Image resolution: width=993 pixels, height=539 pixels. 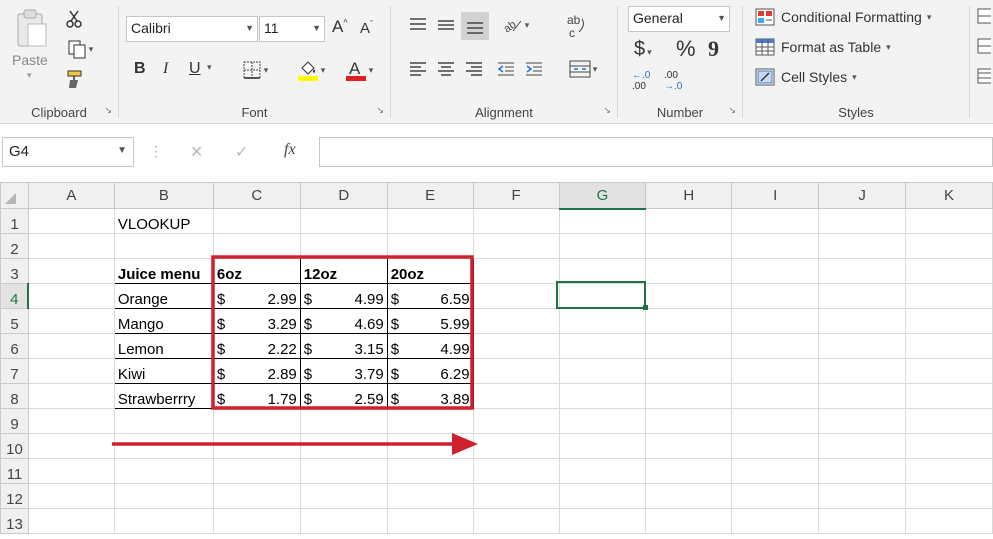 I want to click on cell-g13, so click(x=602, y=521).